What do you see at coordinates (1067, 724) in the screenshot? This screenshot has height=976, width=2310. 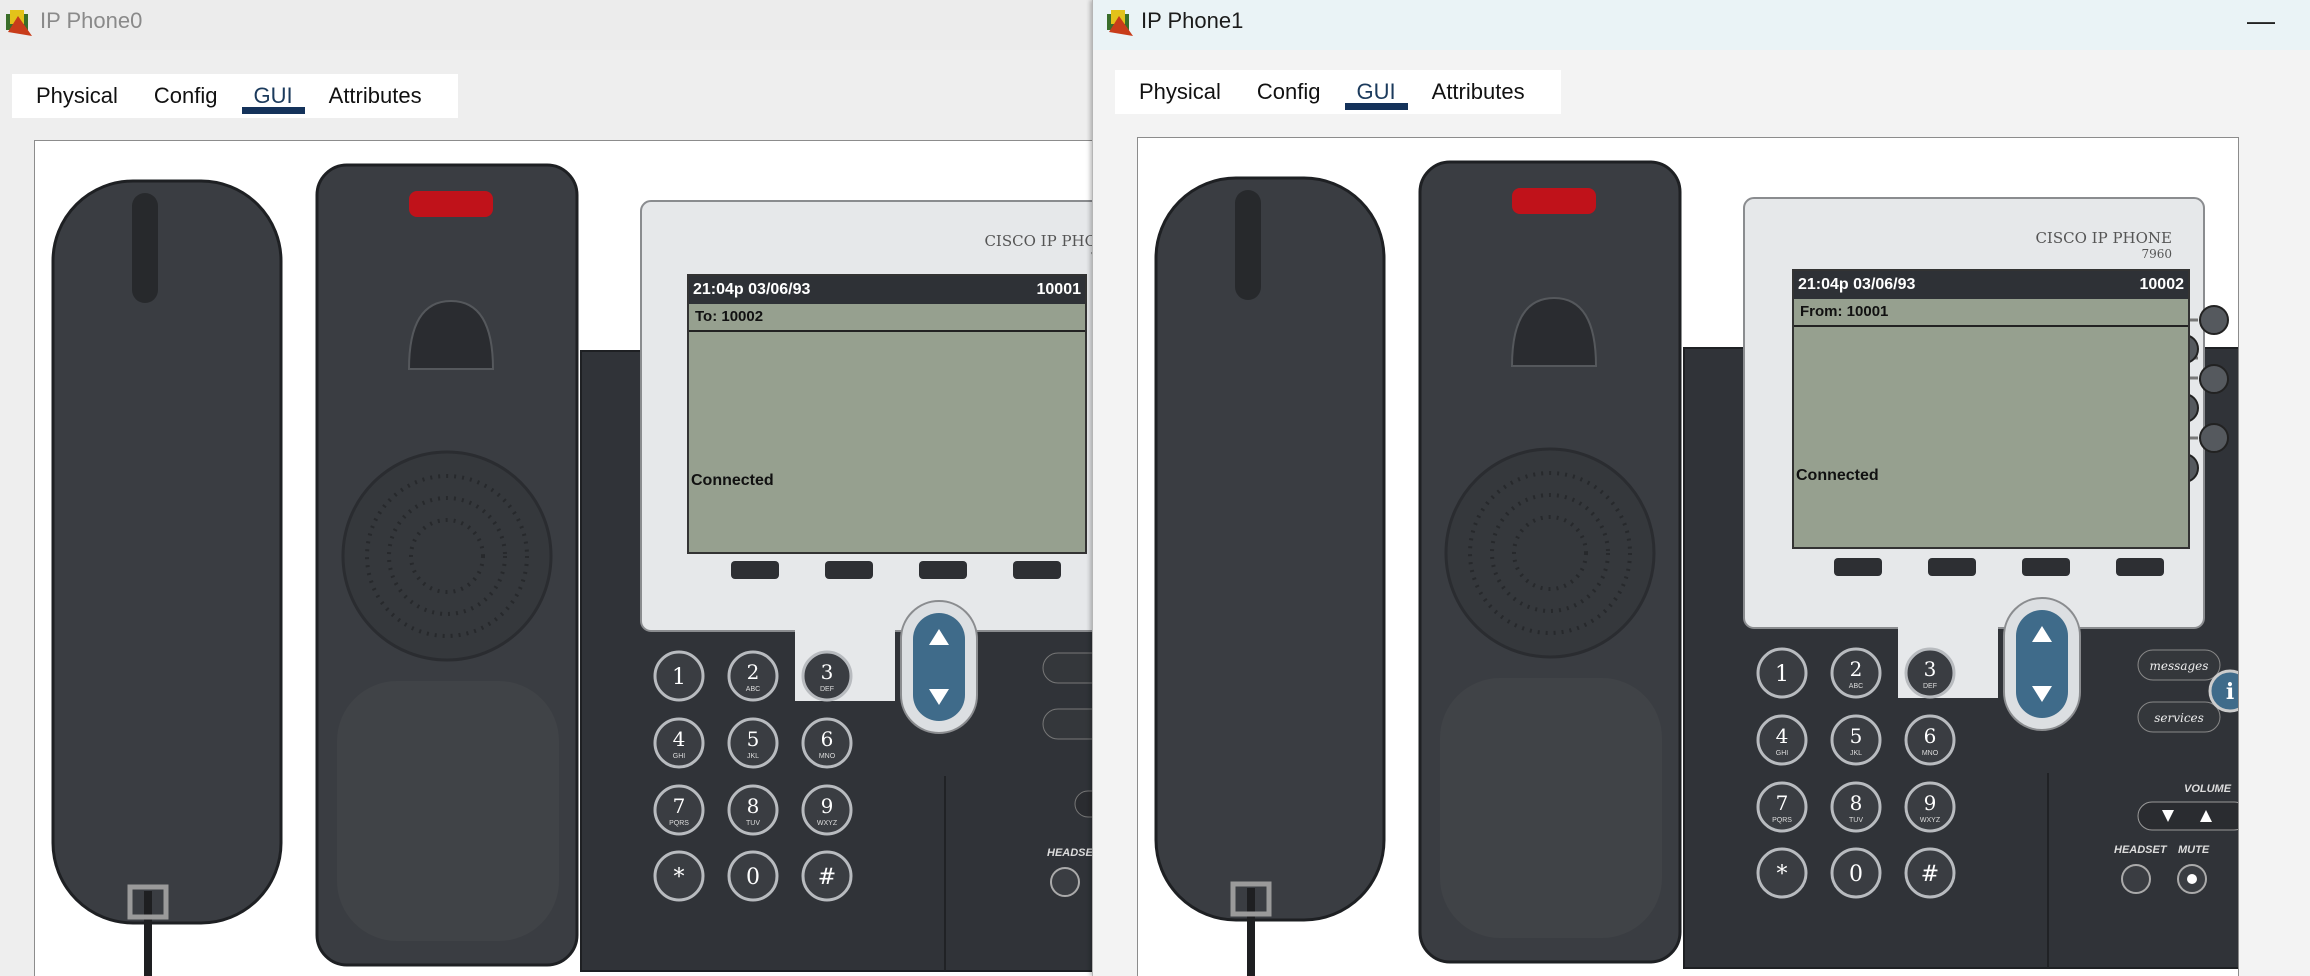 I see `services-button` at bounding box center [1067, 724].